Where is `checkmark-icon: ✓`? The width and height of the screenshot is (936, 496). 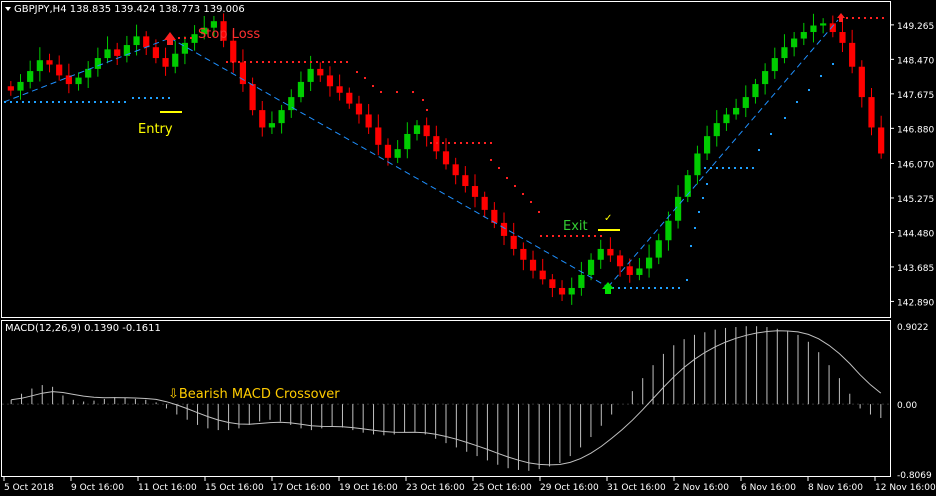 checkmark-icon: ✓ is located at coordinates (608, 218).